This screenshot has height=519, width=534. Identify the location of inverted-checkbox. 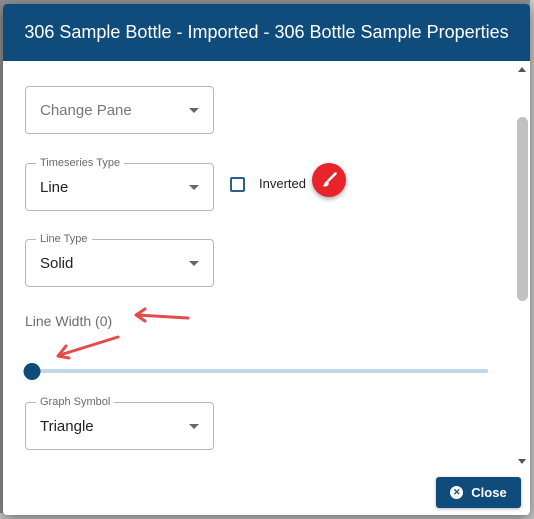
(237, 184).